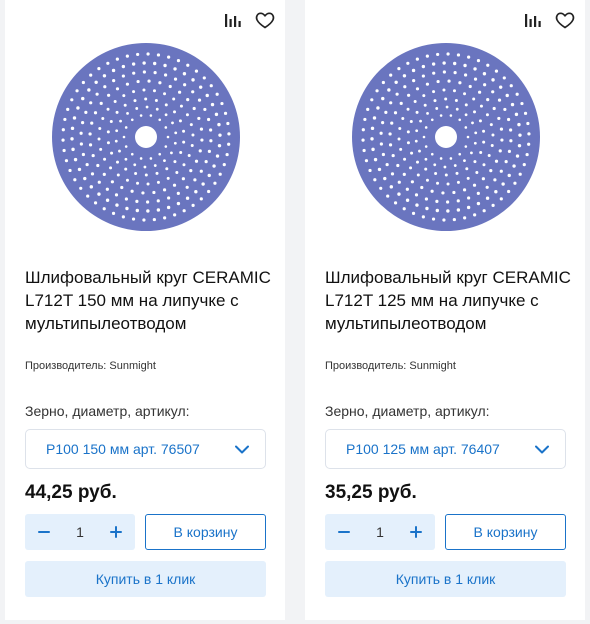 The width and height of the screenshot is (590, 624). I want to click on option-select-value: P100 150 мм арт. 76507, so click(123, 449).